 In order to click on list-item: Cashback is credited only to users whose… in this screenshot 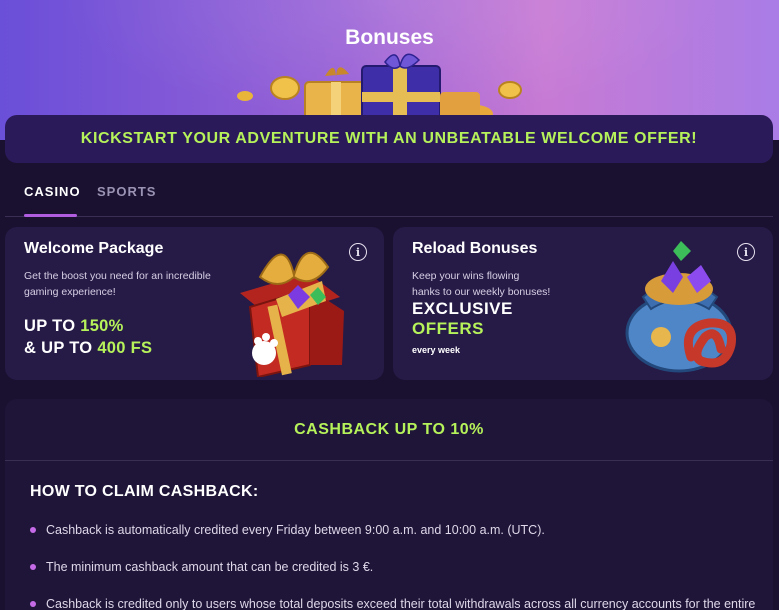, I will do `click(392, 603)`.